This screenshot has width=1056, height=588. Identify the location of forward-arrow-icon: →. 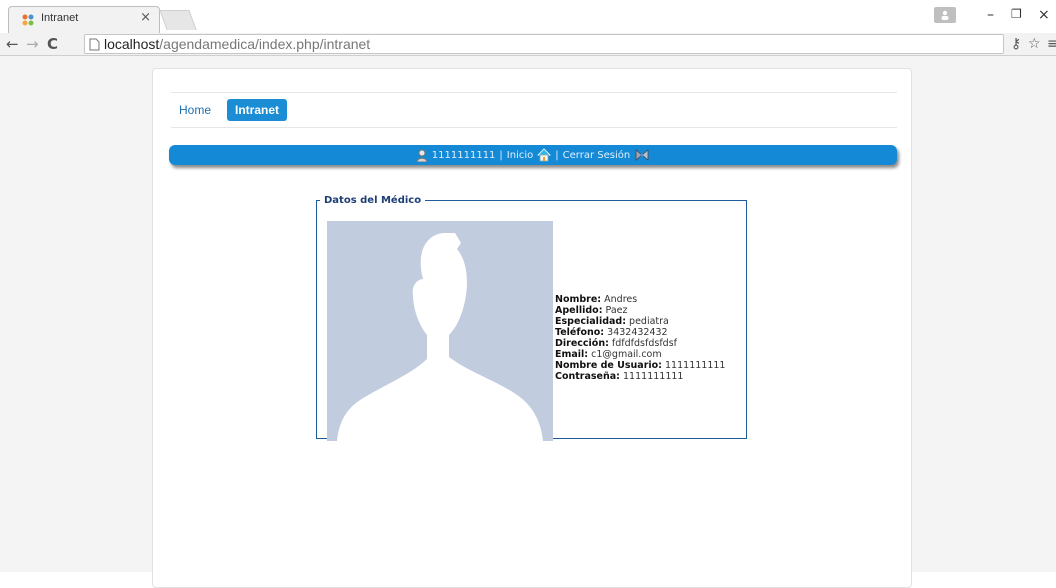
(32, 44).